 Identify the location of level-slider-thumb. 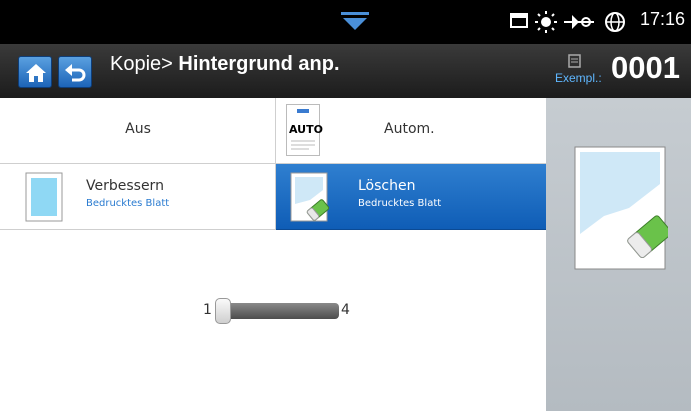
(223, 311).